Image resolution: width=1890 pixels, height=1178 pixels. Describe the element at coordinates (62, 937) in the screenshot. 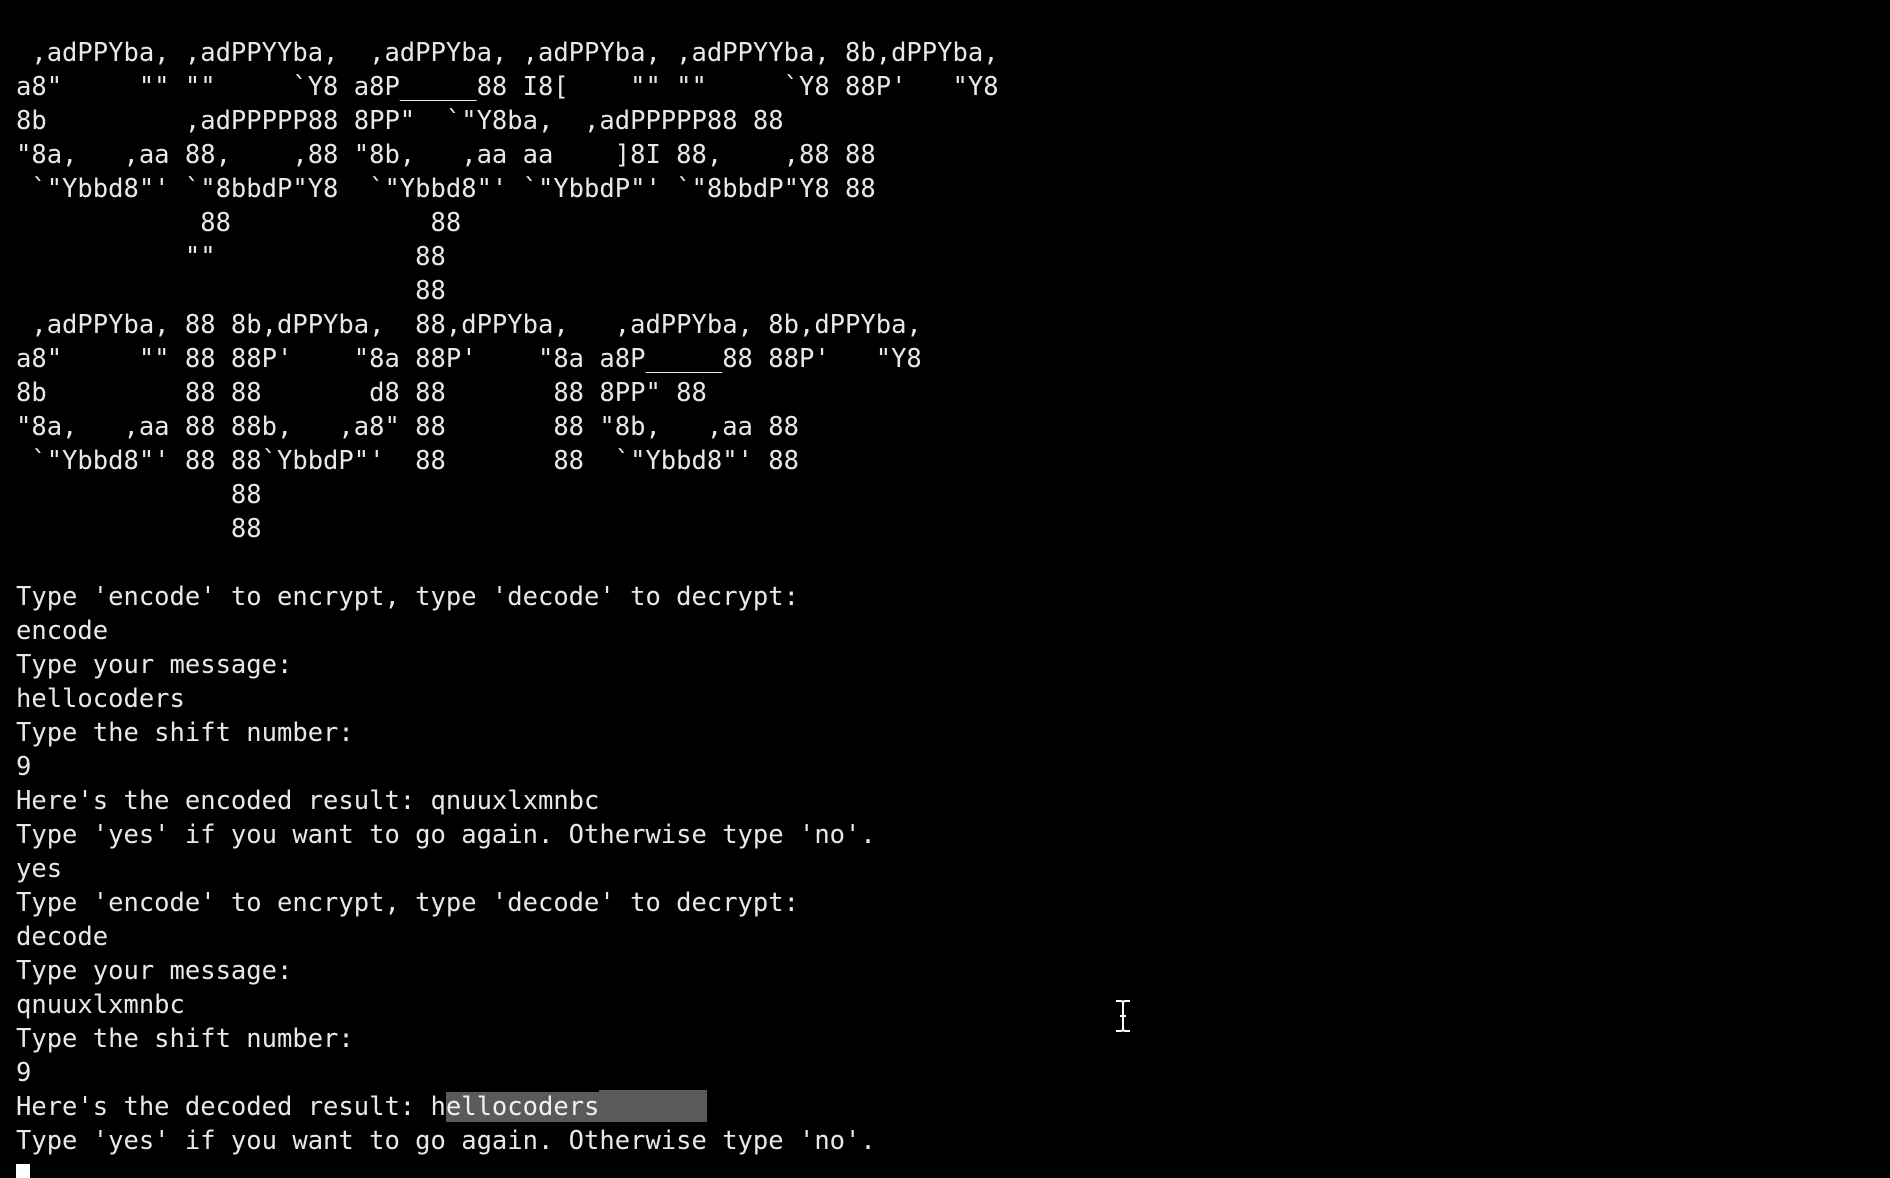

I see `user-input-mode: decode` at that location.